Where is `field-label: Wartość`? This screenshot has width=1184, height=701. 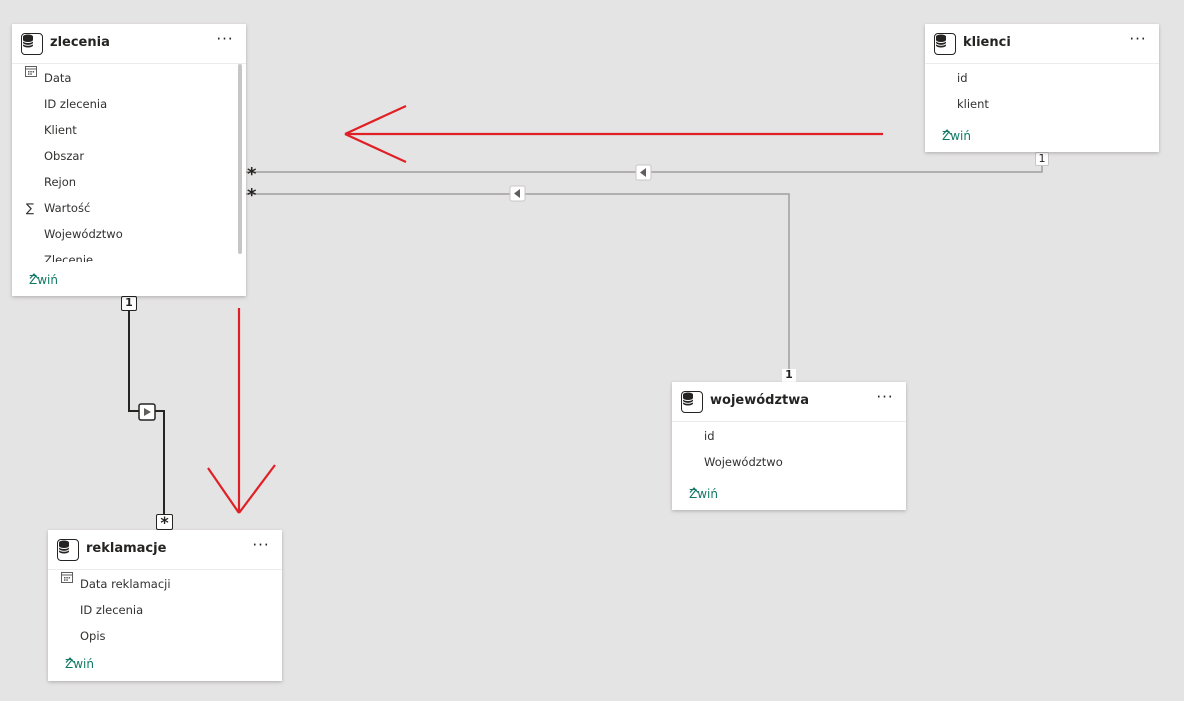 field-label: Wartość is located at coordinates (67, 208).